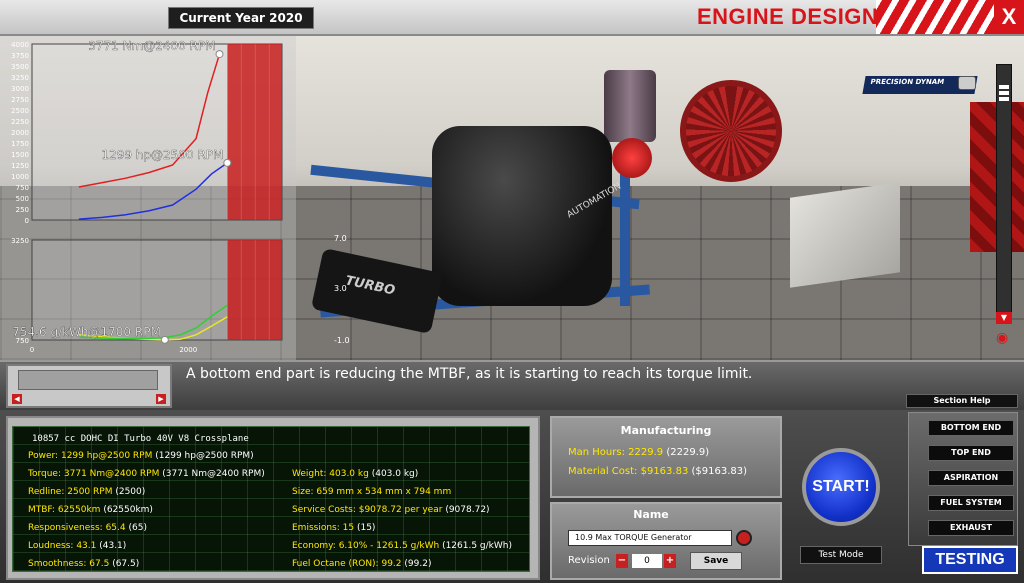  Describe the element at coordinates (647, 561) in the screenshot. I see `revision-value: 0` at that location.